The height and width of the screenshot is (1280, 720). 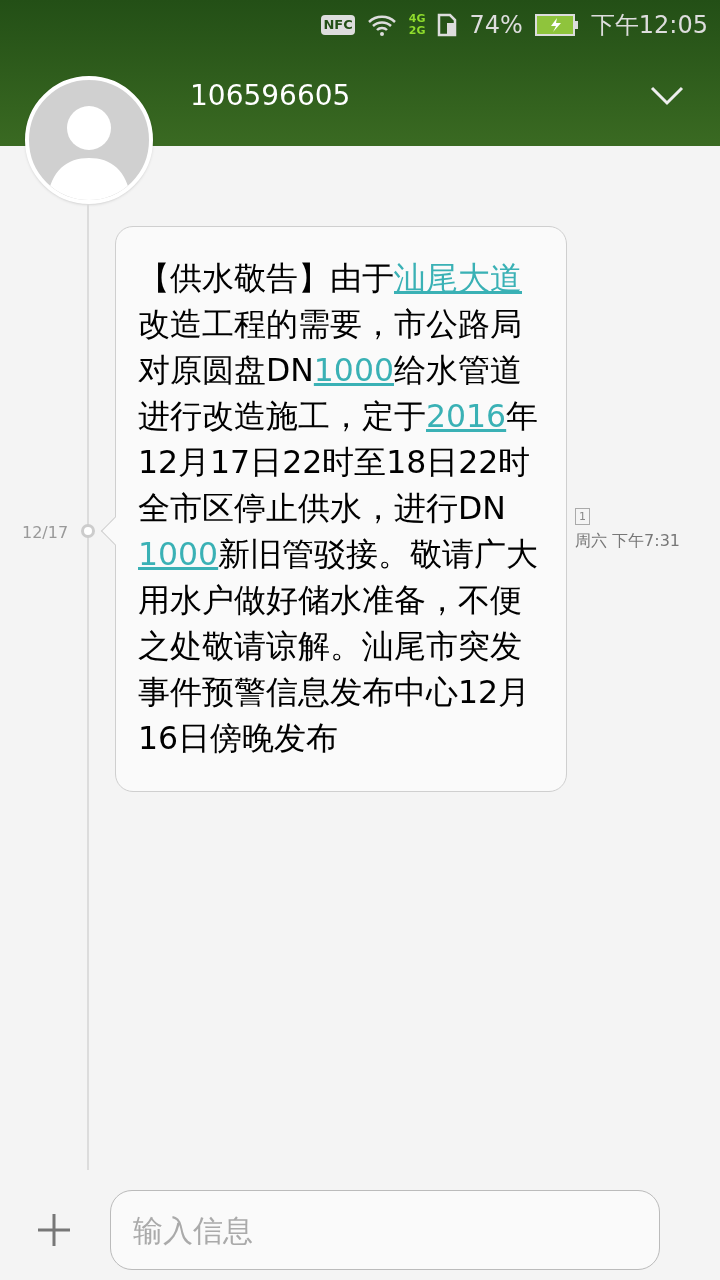 I want to click on clock: 下午12:05, so click(x=649, y=25).